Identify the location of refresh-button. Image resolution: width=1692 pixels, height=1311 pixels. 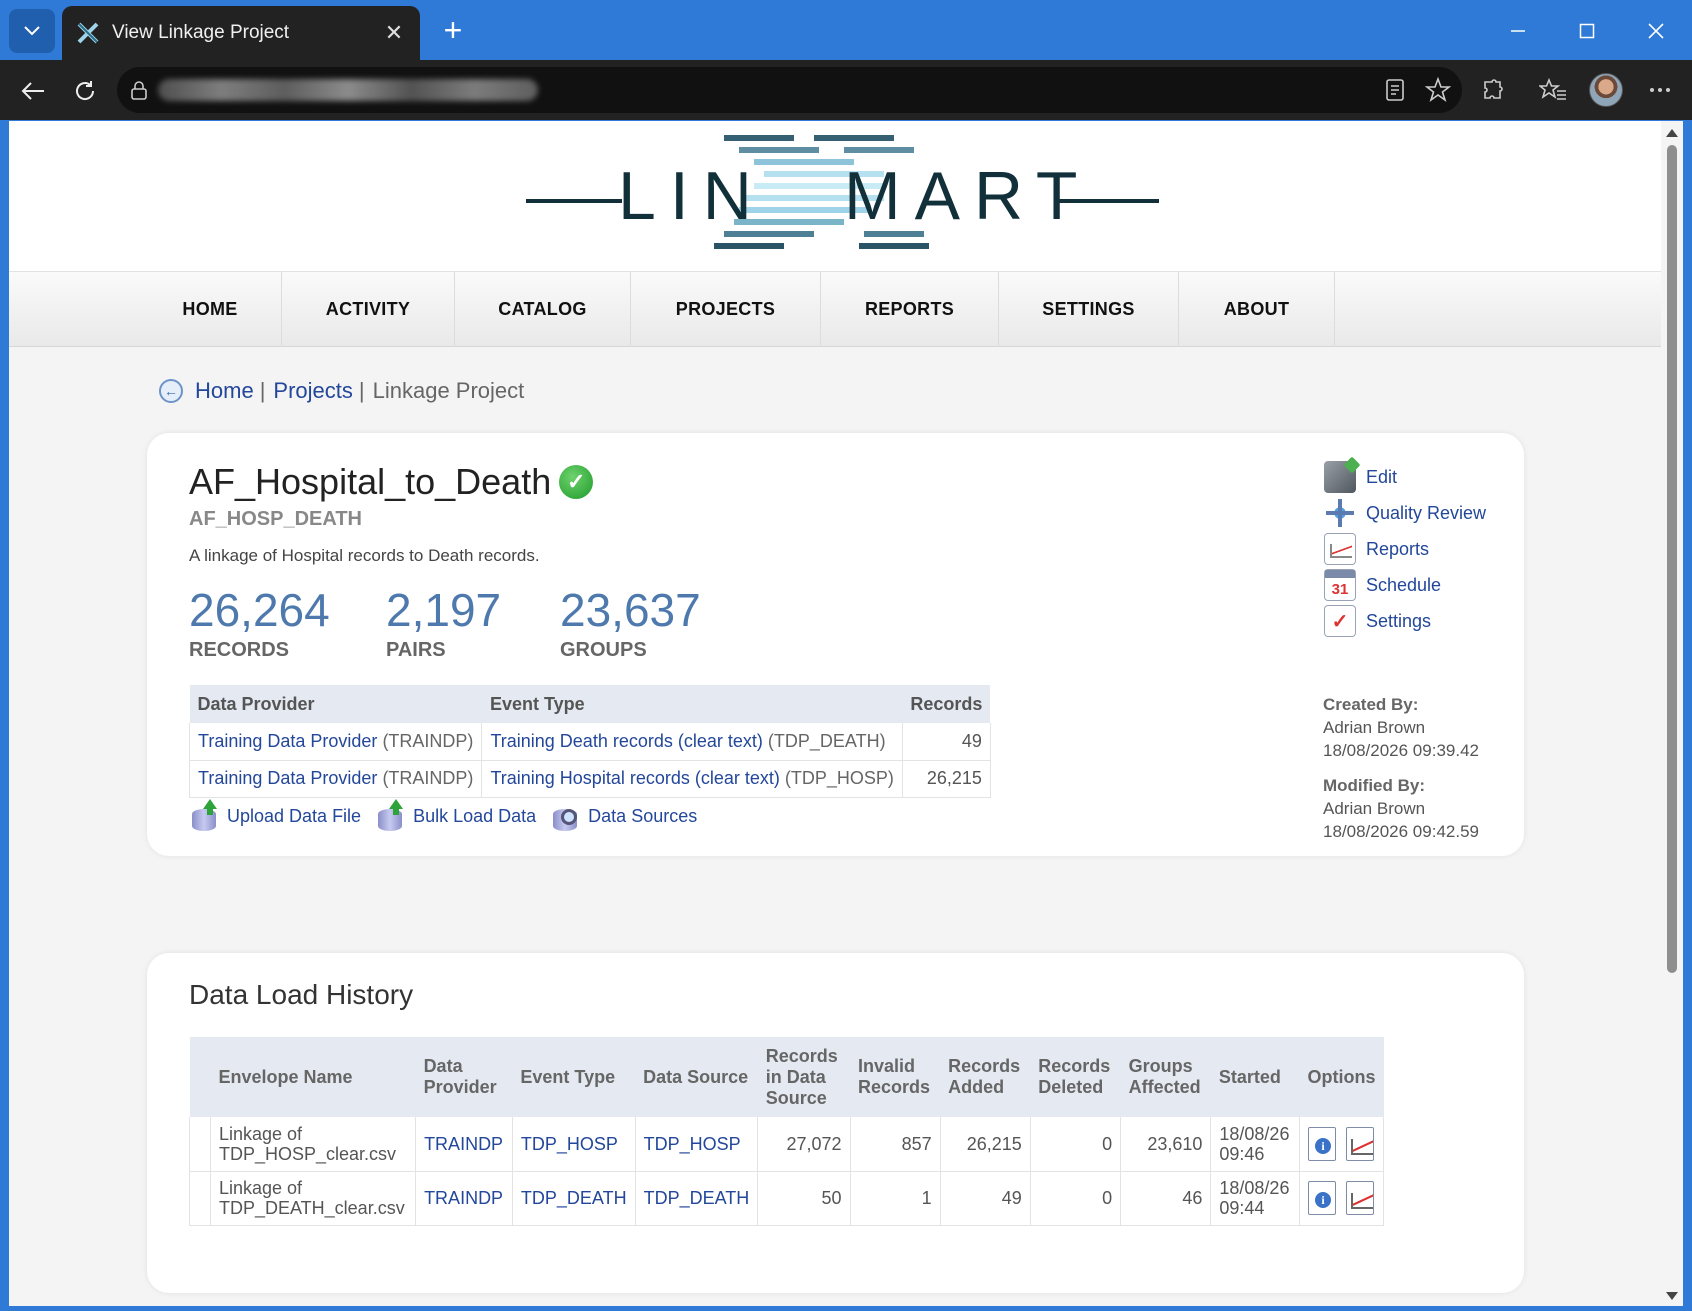
(85, 91).